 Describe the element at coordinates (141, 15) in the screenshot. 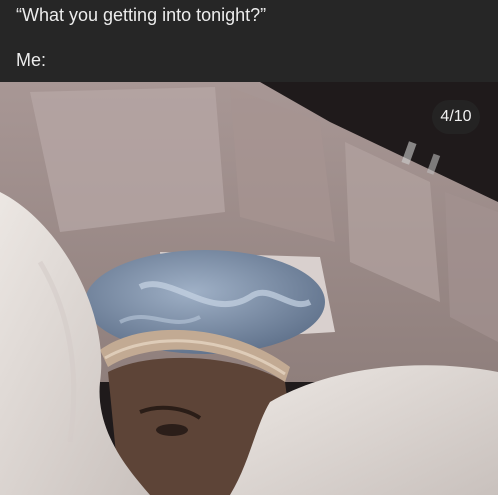

I see `caption-quote: “What you getting into tonight?”` at that location.